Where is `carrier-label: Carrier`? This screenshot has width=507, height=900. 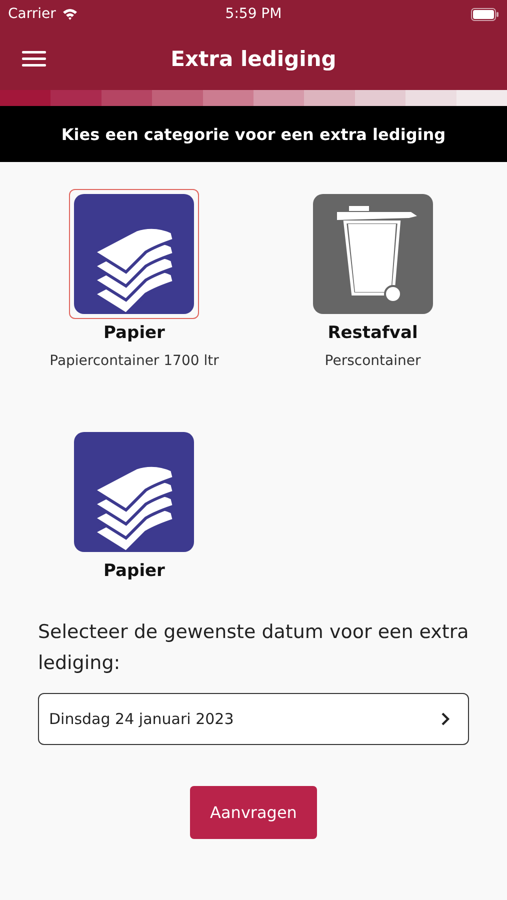
carrier-label: Carrier is located at coordinates (32, 14).